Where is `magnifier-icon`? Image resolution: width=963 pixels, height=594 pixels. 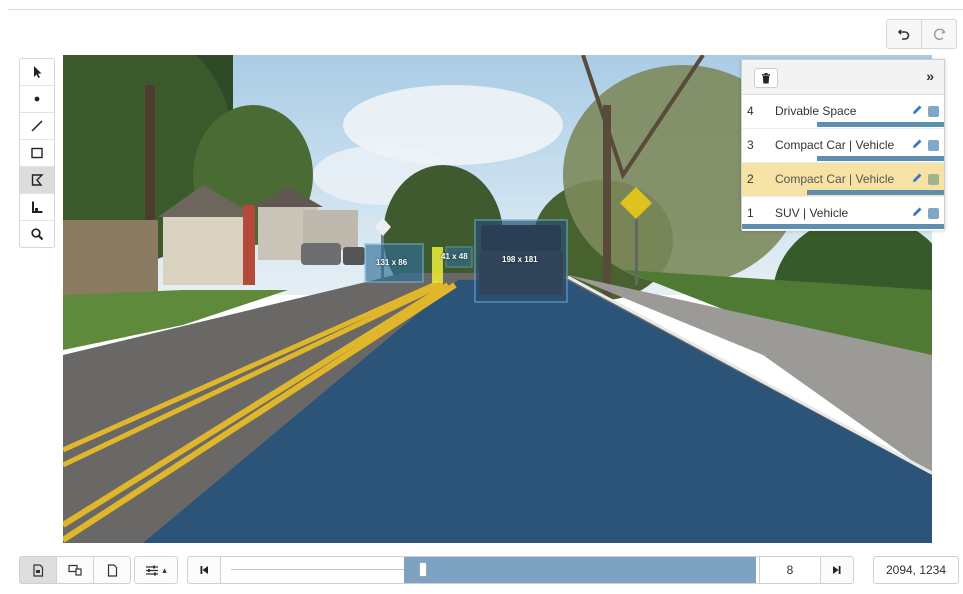 magnifier-icon is located at coordinates (37, 234).